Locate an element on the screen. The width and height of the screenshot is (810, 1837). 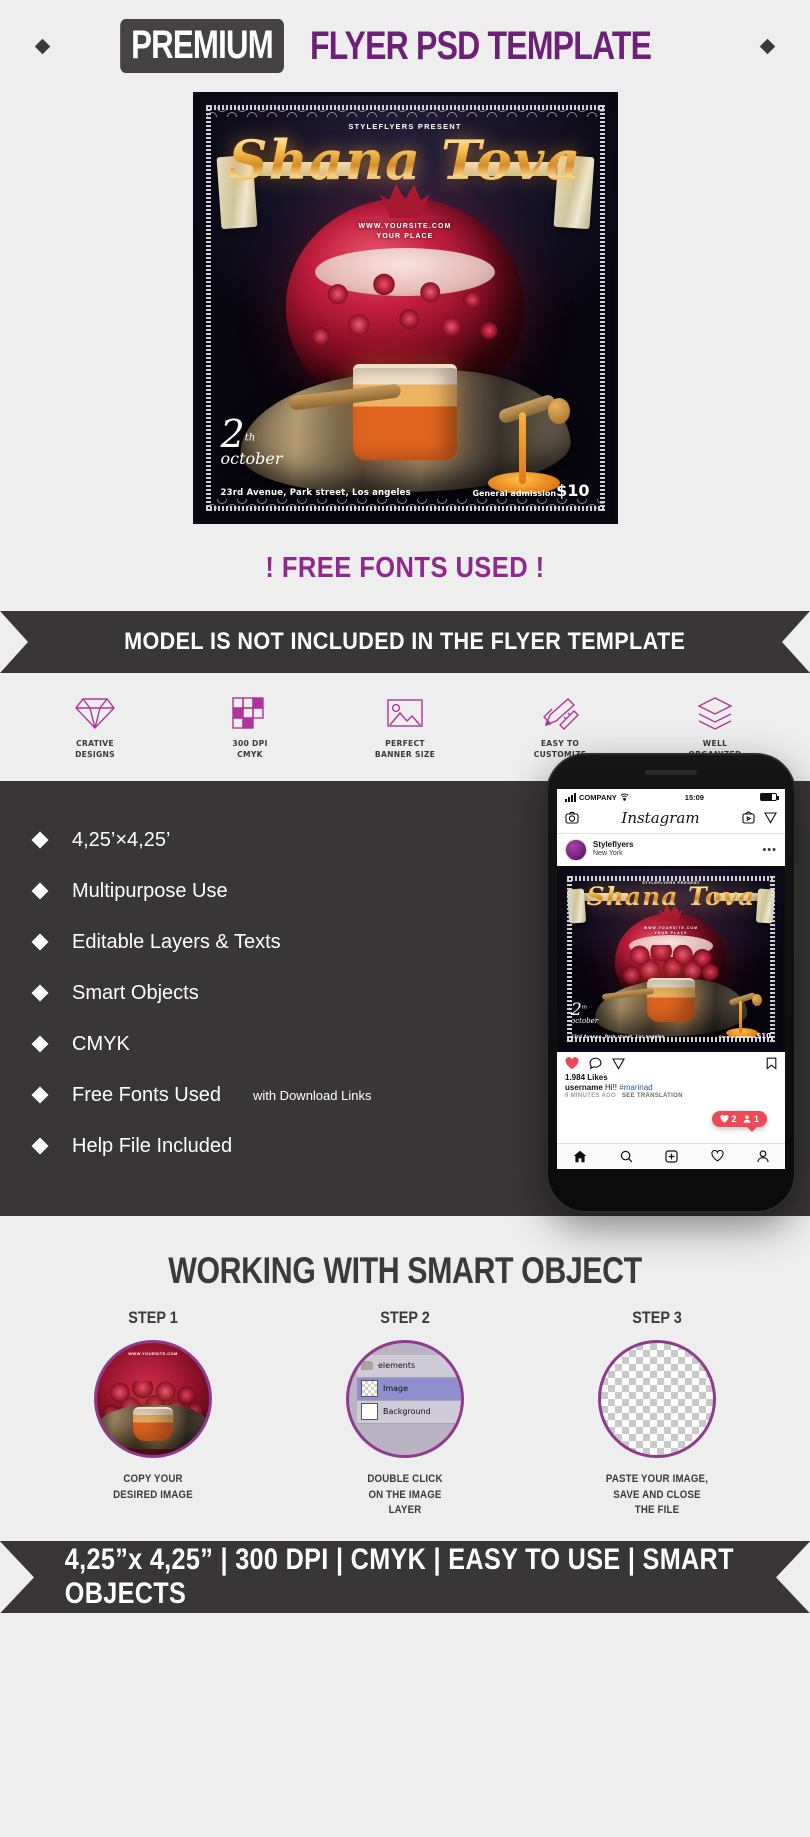
home-icon is located at coordinates (580, 1156).